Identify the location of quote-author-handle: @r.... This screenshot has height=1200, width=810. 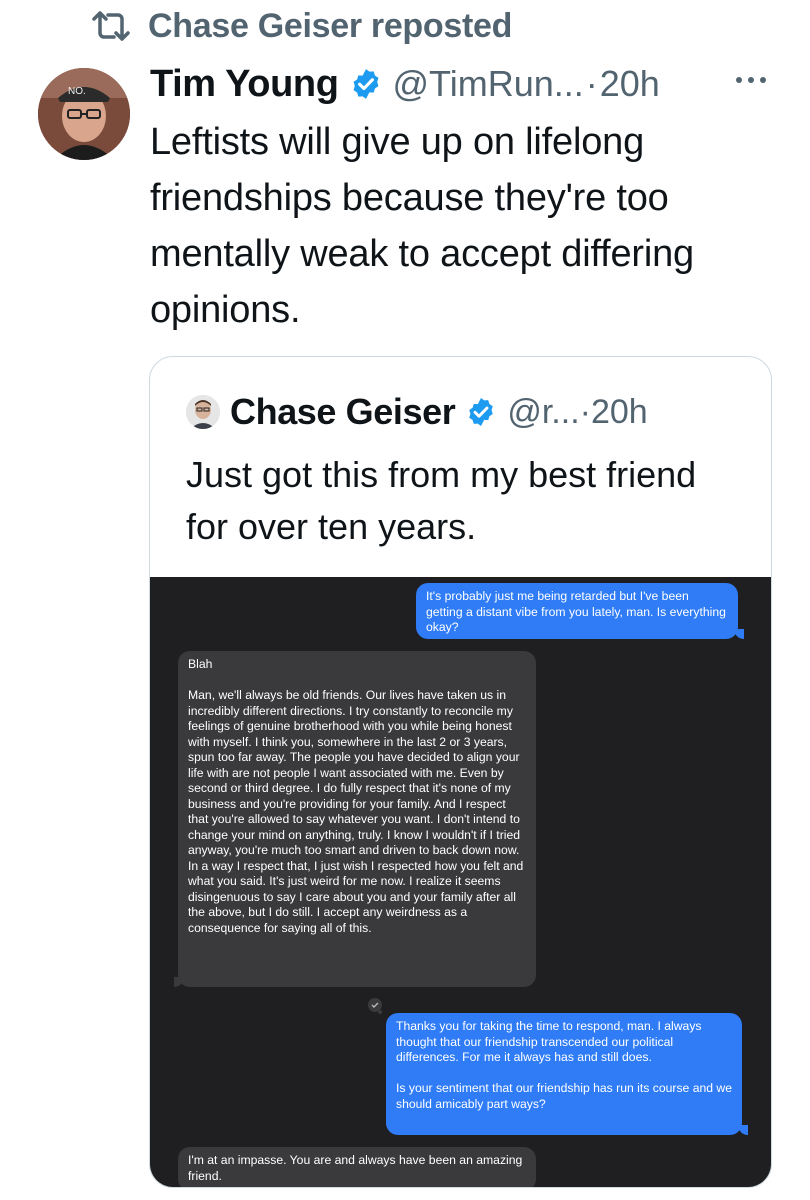
(543, 412).